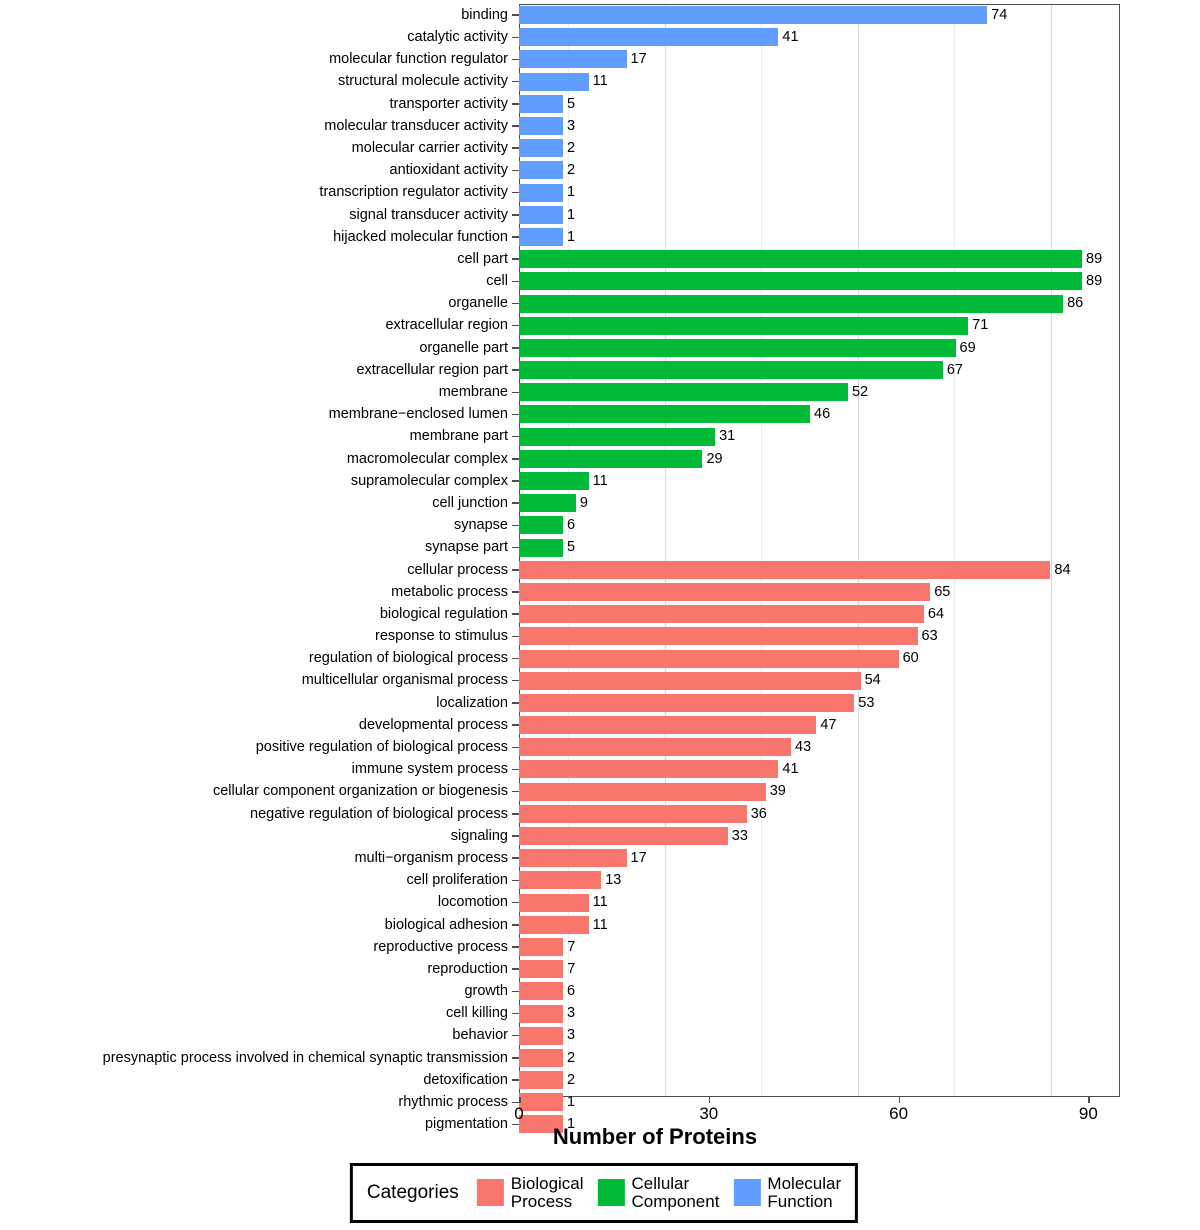 The image size is (1200, 1230). What do you see at coordinates (747, 1193) in the screenshot?
I see `legend-swatch-molecular-function` at bounding box center [747, 1193].